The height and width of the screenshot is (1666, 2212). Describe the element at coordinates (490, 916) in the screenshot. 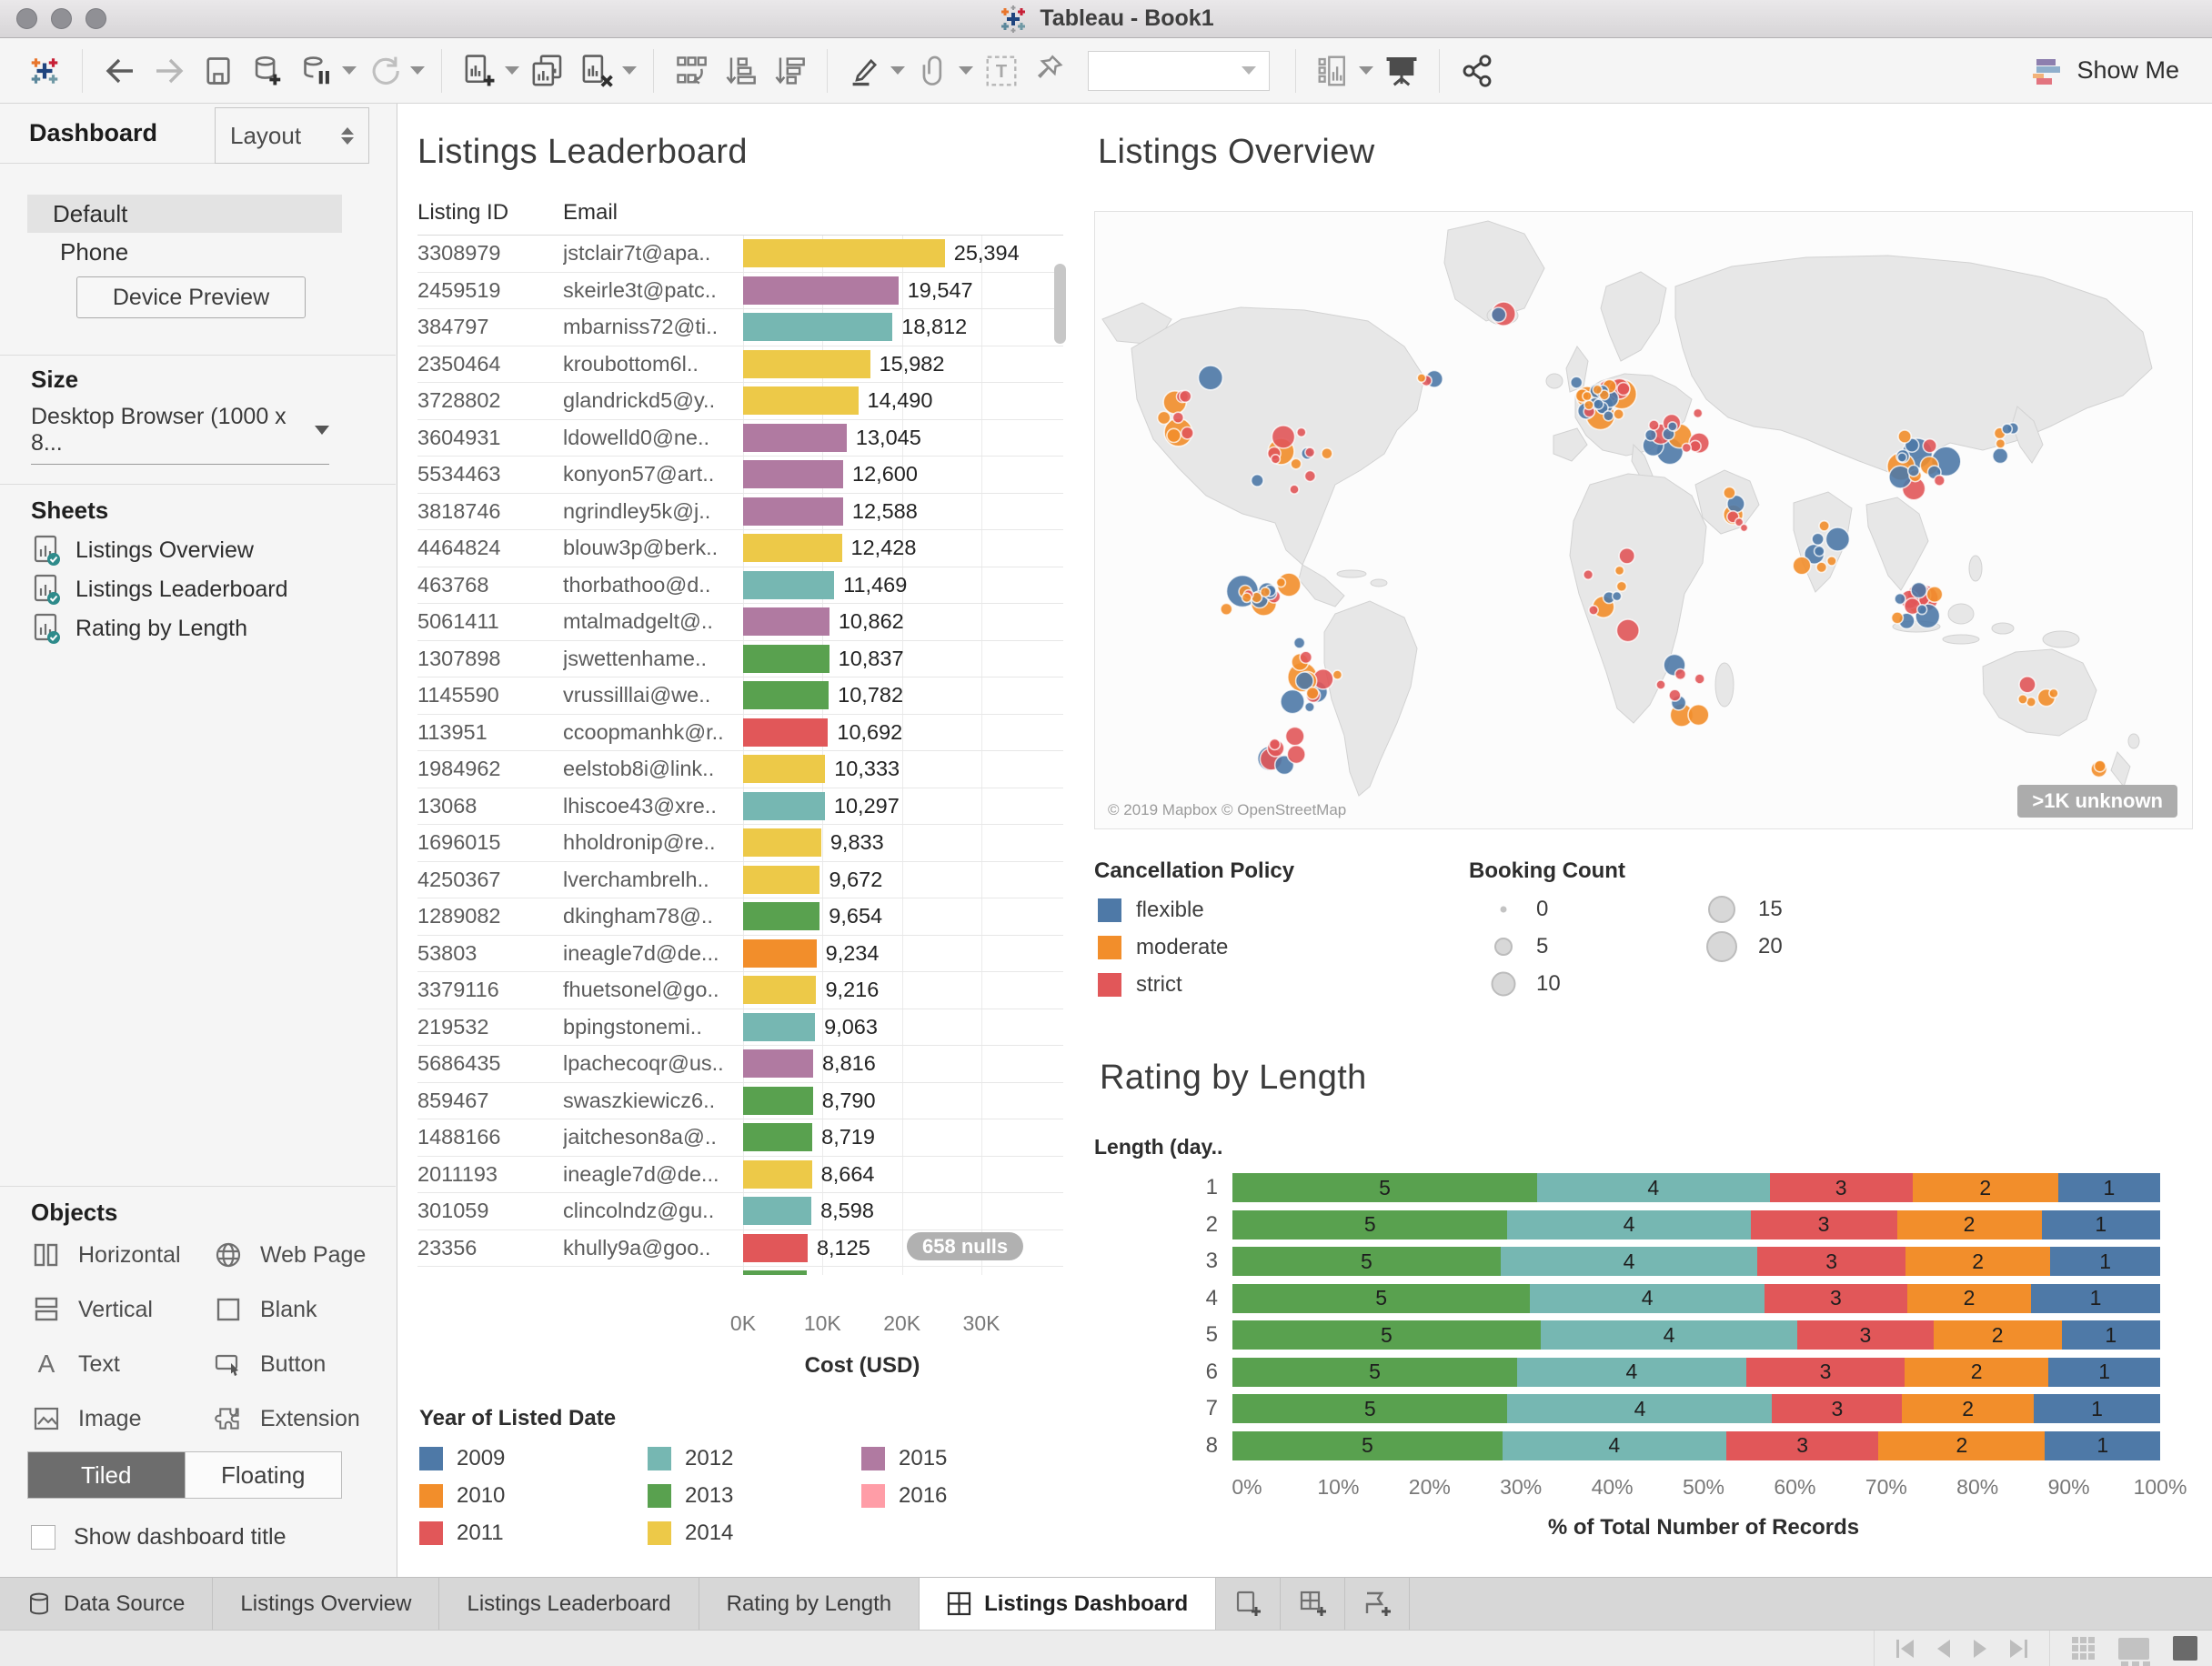

I see `listing-id-cell: 1289082` at that location.